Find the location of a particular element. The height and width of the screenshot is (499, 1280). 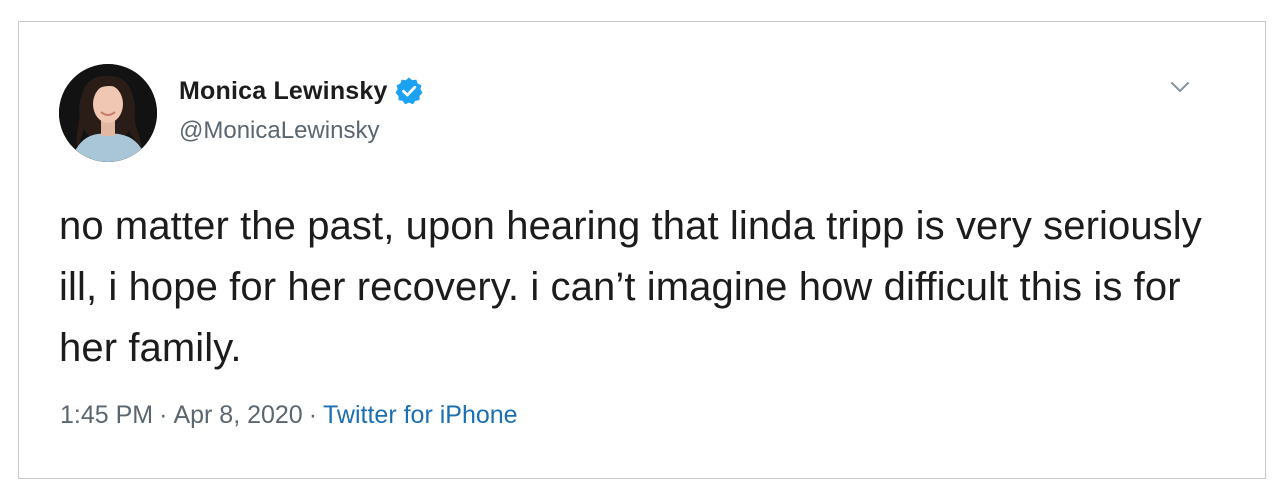

tweet-source-link: Twitter for iPhone is located at coordinates (420, 415).